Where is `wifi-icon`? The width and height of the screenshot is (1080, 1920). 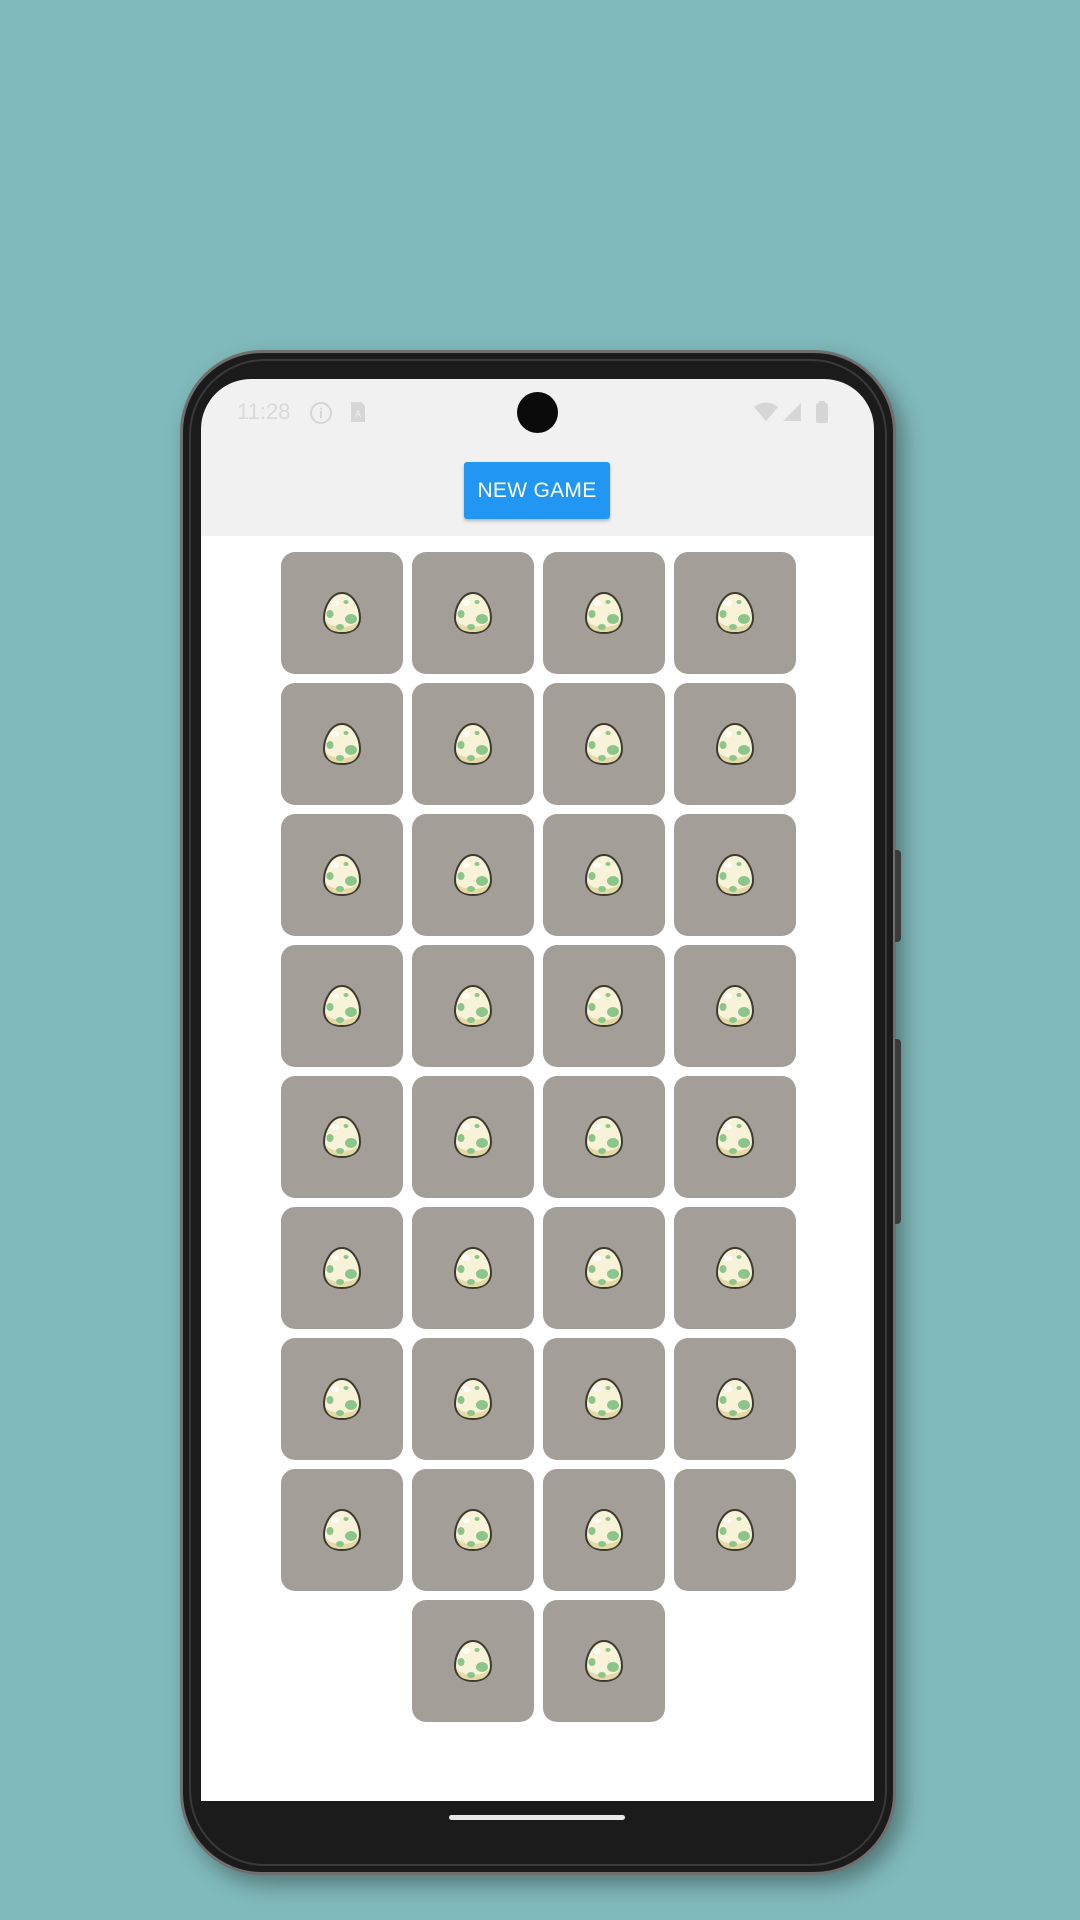
wifi-icon is located at coordinates (766, 415).